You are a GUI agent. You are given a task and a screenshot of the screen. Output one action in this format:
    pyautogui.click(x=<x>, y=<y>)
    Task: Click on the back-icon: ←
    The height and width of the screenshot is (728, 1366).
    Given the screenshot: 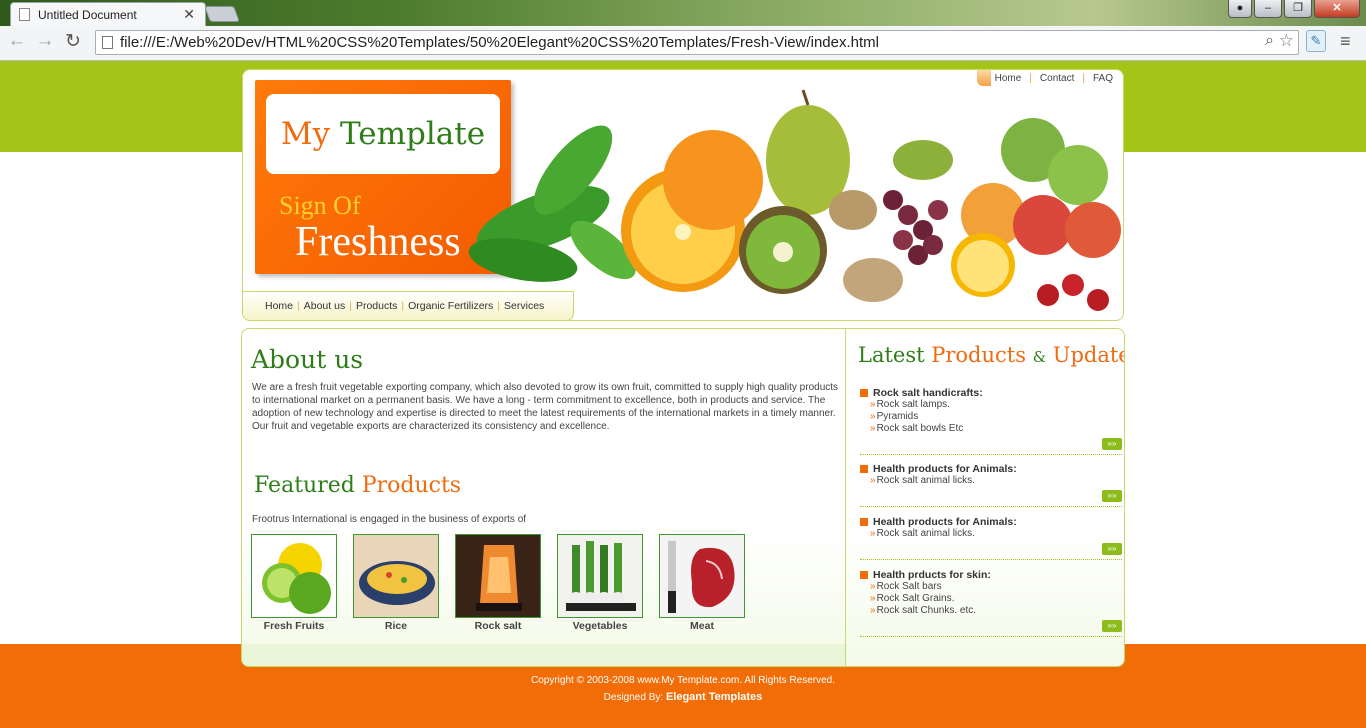 What is the action you would take?
    pyautogui.click(x=17, y=41)
    